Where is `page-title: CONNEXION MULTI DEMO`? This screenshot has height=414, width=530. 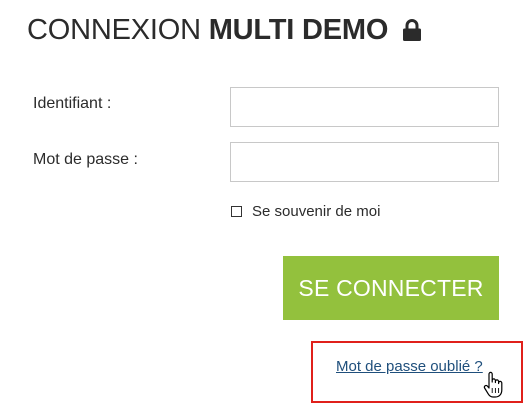 page-title: CONNEXION MULTI DEMO is located at coordinates (224, 31).